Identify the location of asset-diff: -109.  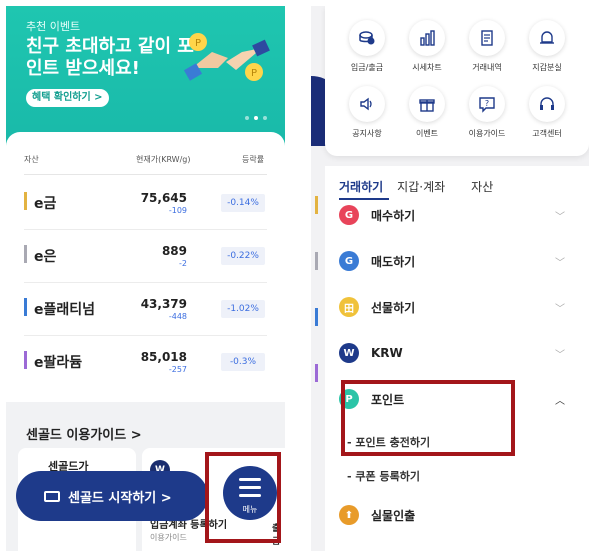
(177, 210).